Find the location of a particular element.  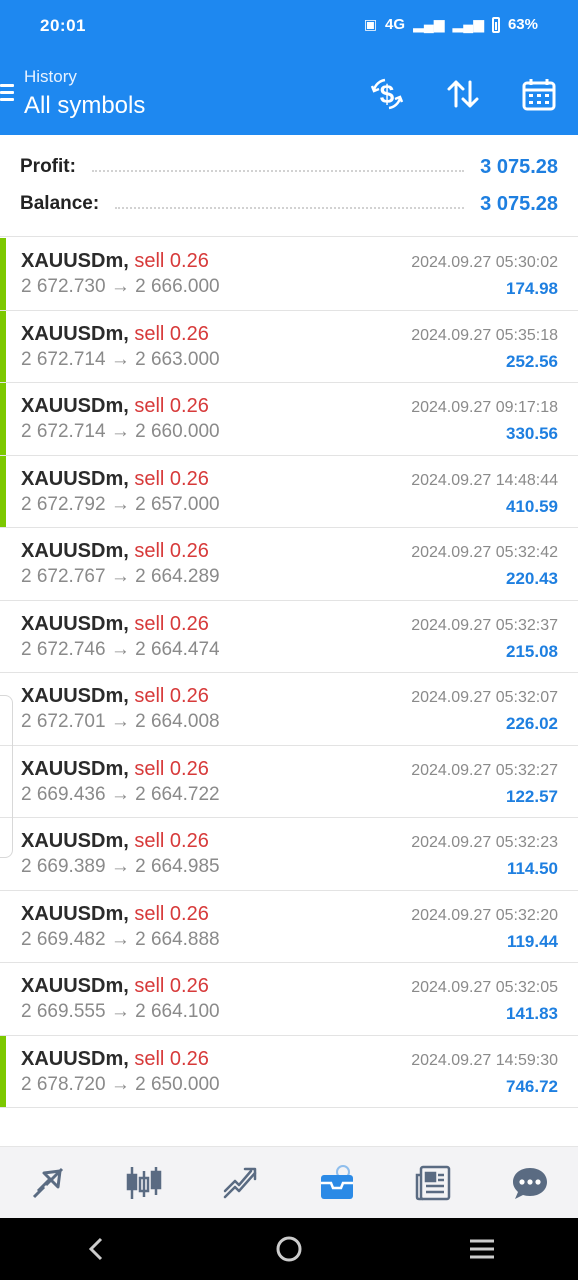

open-price: 2 672.767 is located at coordinates (63, 576).